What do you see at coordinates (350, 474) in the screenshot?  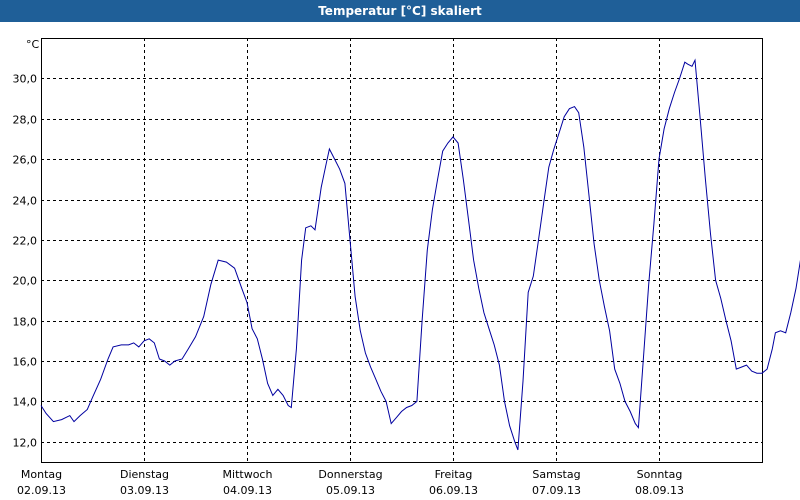 I see `x-tick-day-label: Donnerstag` at bounding box center [350, 474].